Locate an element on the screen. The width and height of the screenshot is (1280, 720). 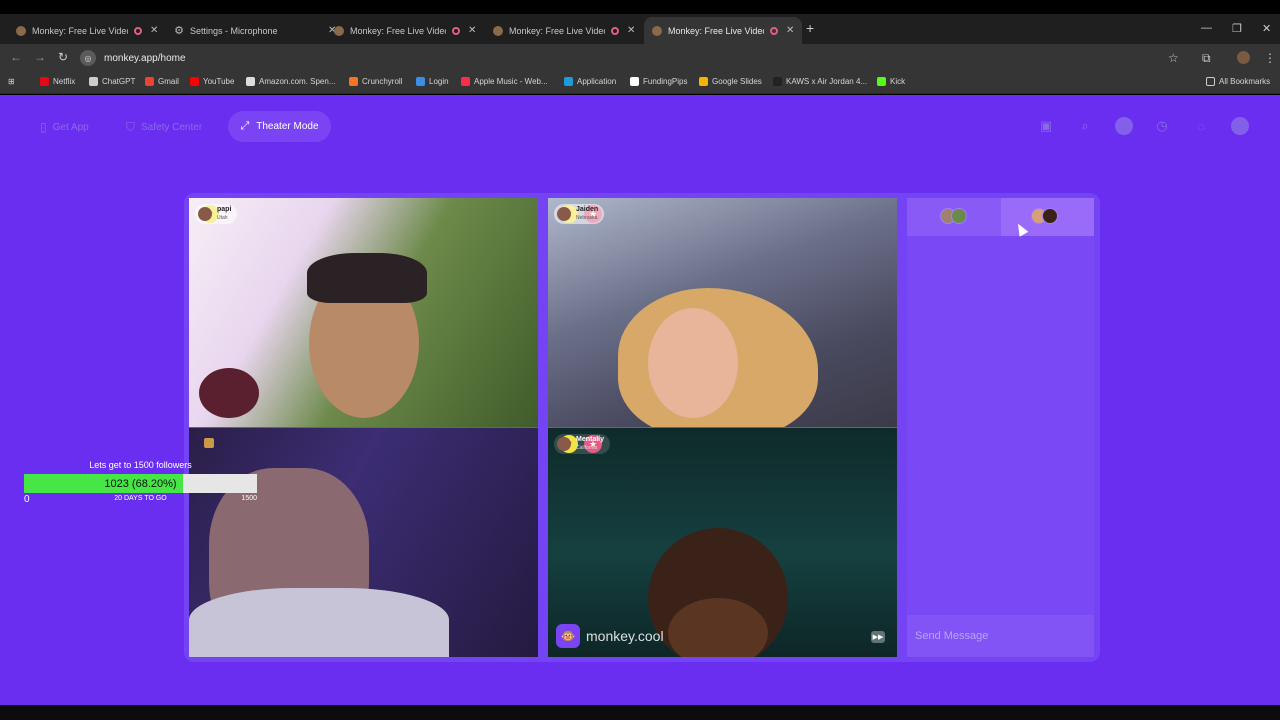
back-icon: ← is located at coordinates (16, 57).